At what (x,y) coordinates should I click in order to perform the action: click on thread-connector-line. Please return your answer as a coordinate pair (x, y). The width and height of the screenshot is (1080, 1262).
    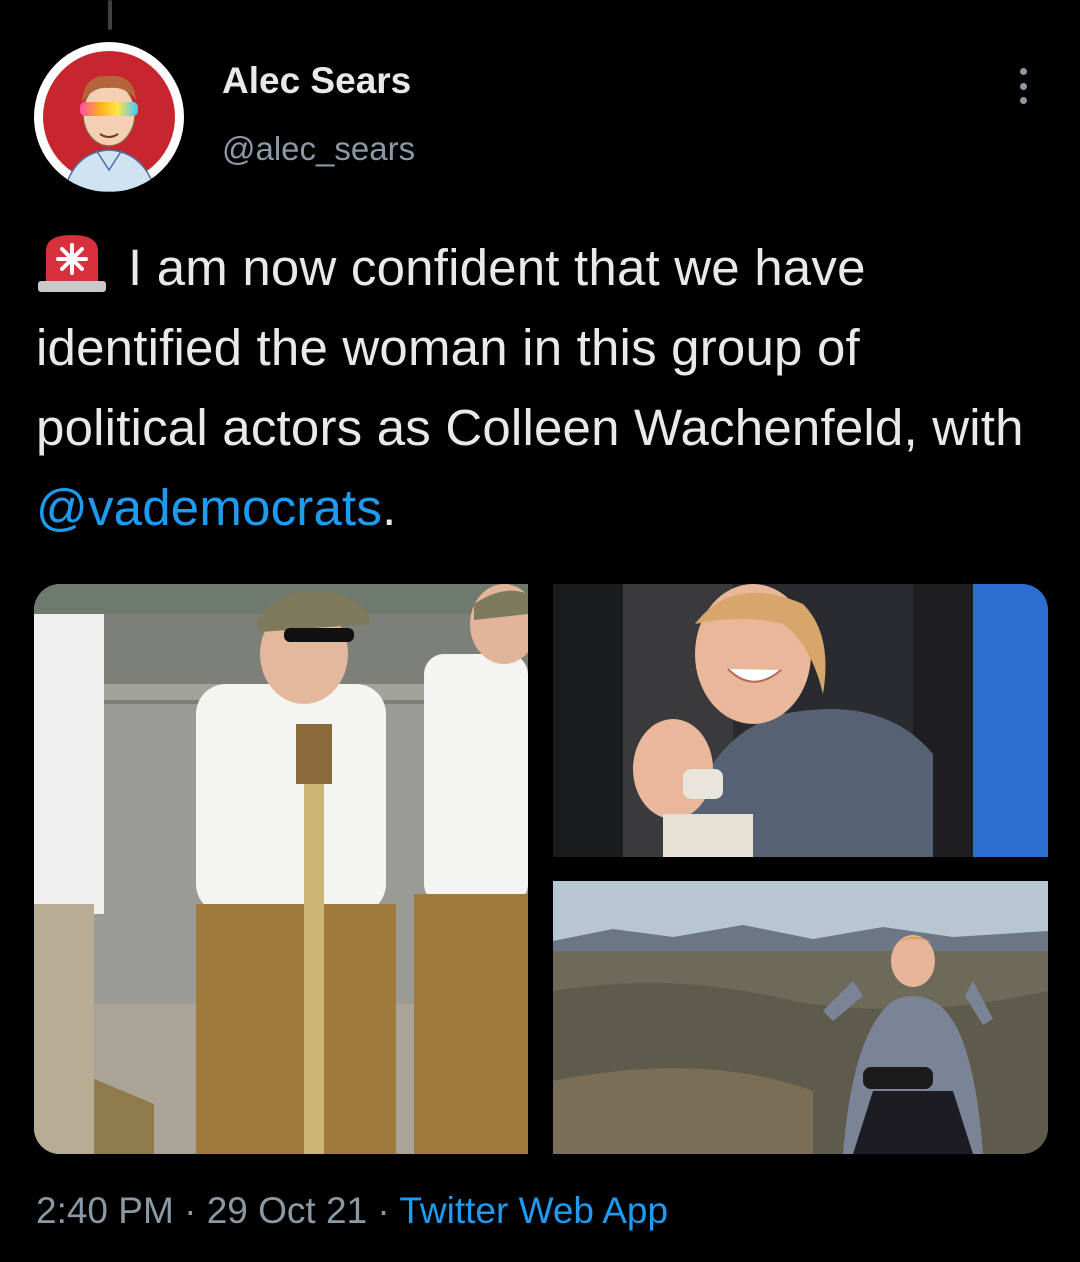
    Looking at the image, I should click on (110, 15).